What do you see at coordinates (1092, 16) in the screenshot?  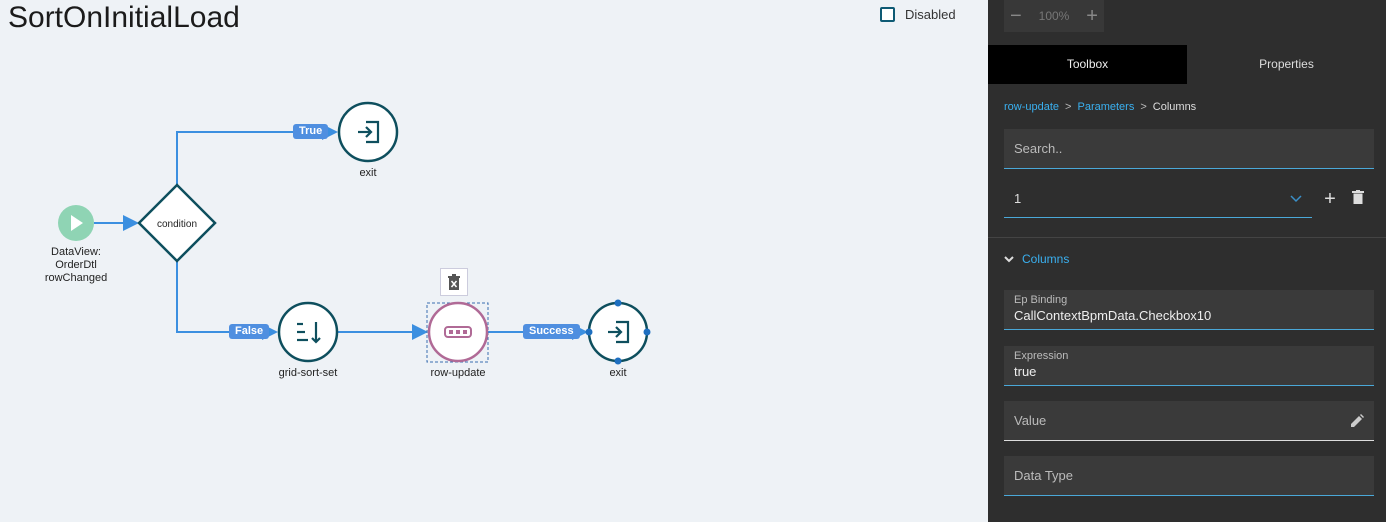 I see `zoom-in-button: +` at bounding box center [1092, 16].